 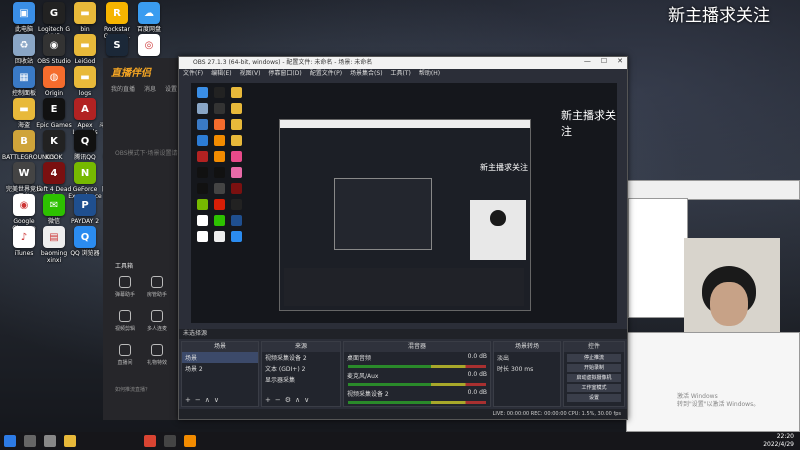 I want to click on file-explorer-icon, so click(x=70, y=441).